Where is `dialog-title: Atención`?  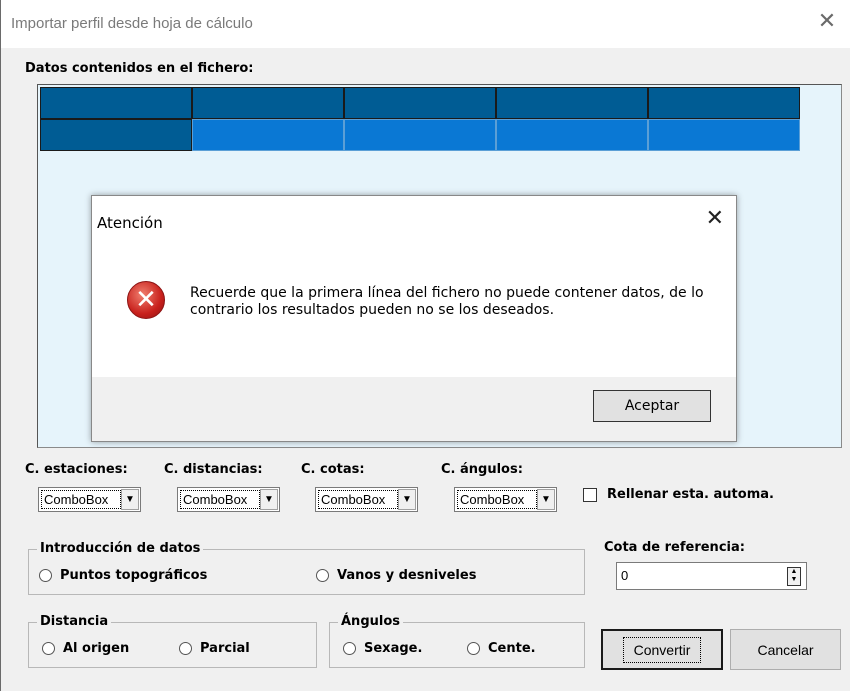
dialog-title: Atención is located at coordinates (130, 223).